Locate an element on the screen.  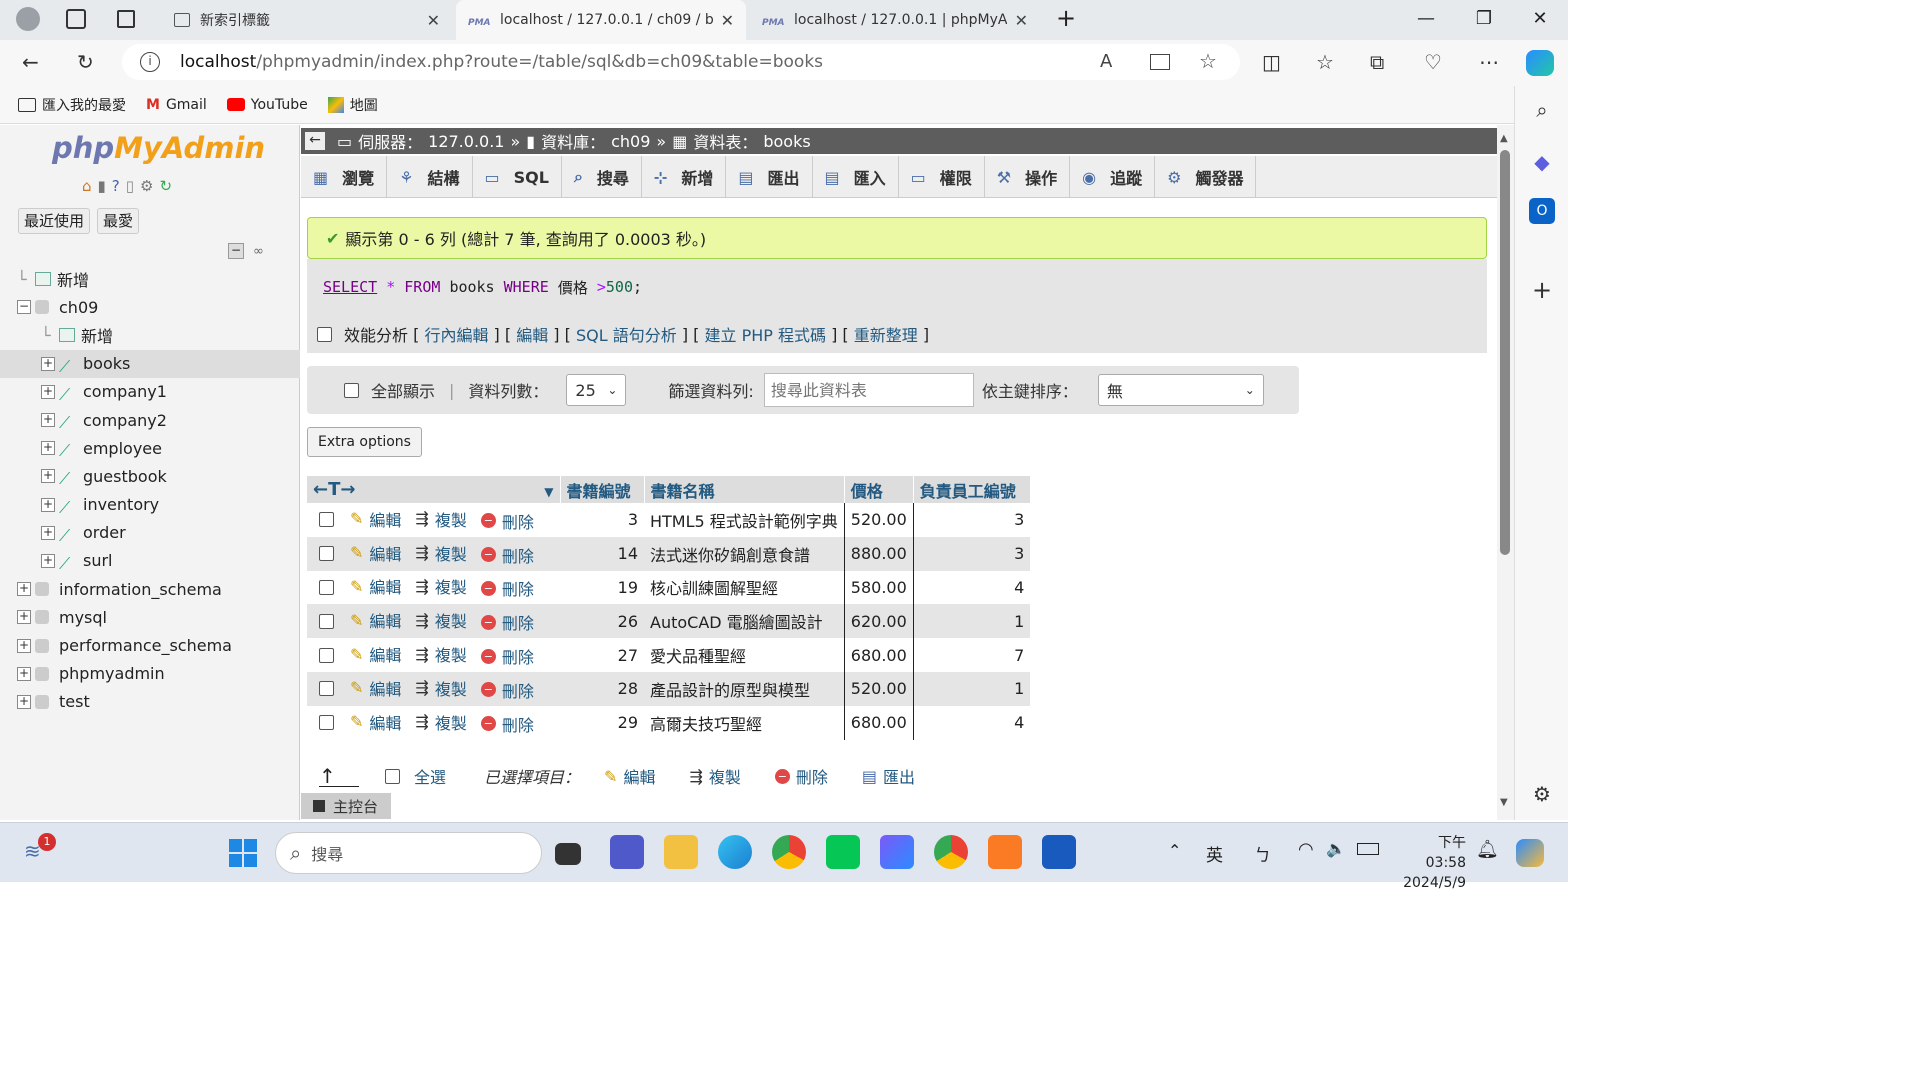
close-window-icon: ✕ is located at coordinates (1540, 18).